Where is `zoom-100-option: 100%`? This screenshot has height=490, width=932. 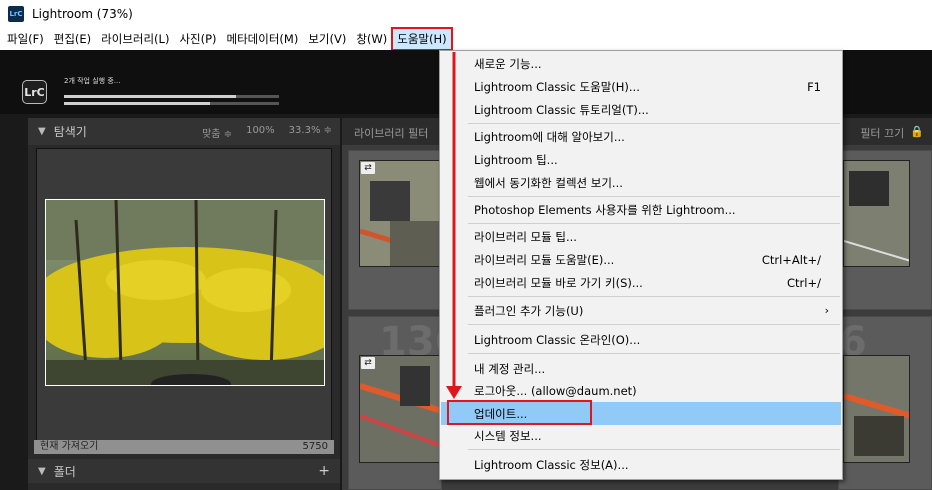
zoom-100-option: 100% is located at coordinates (260, 132).